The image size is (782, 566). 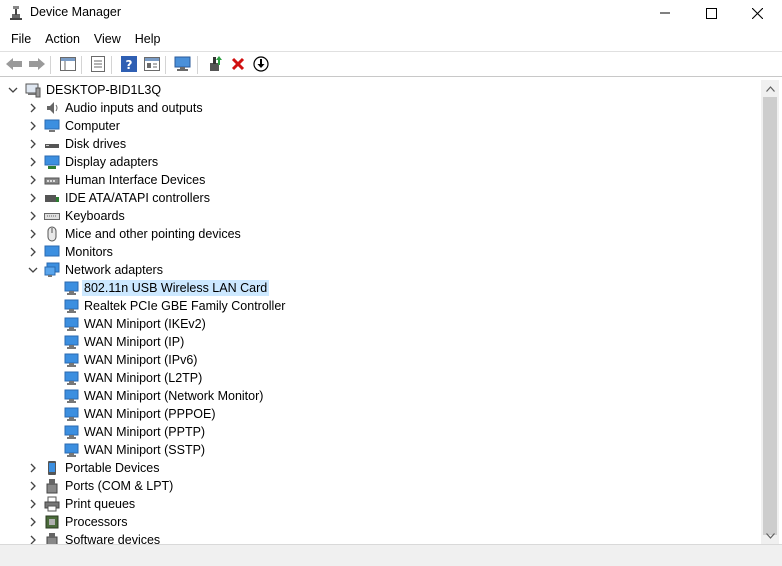 What do you see at coordinates (351, 342) in the screenshot?
I see `network-adapter-item: WAN Miniport (IP)` at bounding box center [351, 342].